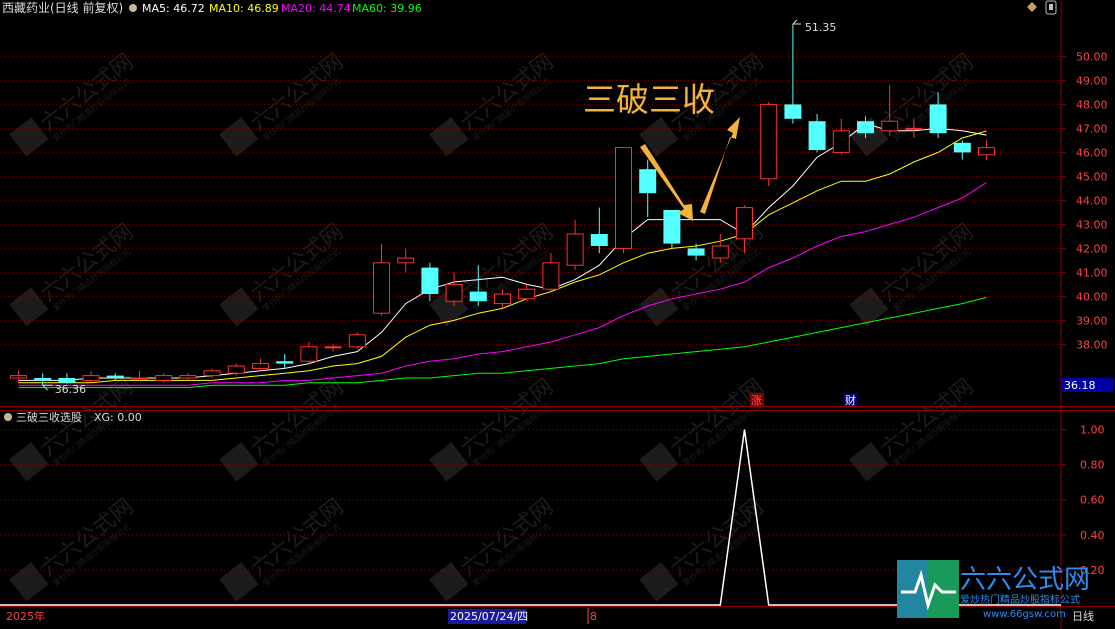 The image size is (1115, 629). What do you see at coordinates (1080, 385) in the screenshot?
I see `current-price-label: 36.18` at bounding box center [1080, 385].